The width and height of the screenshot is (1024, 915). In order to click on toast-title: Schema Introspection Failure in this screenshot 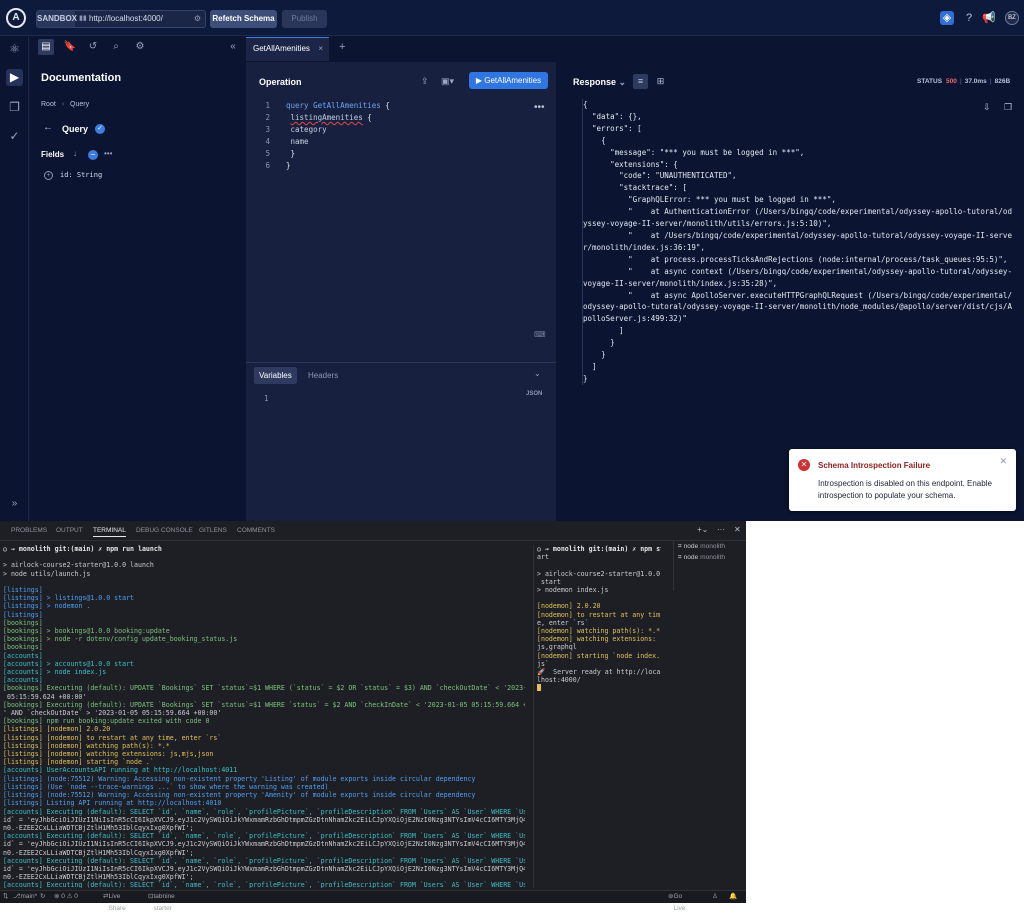, I will do `click(874, 465)`.